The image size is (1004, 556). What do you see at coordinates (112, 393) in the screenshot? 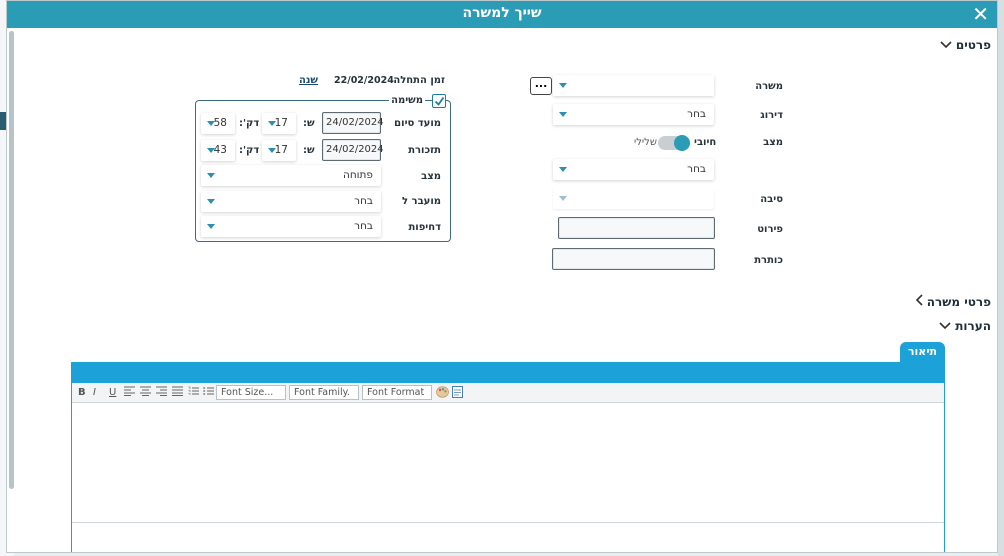
I see `underline-button: U` at bounding box center [112, 393].